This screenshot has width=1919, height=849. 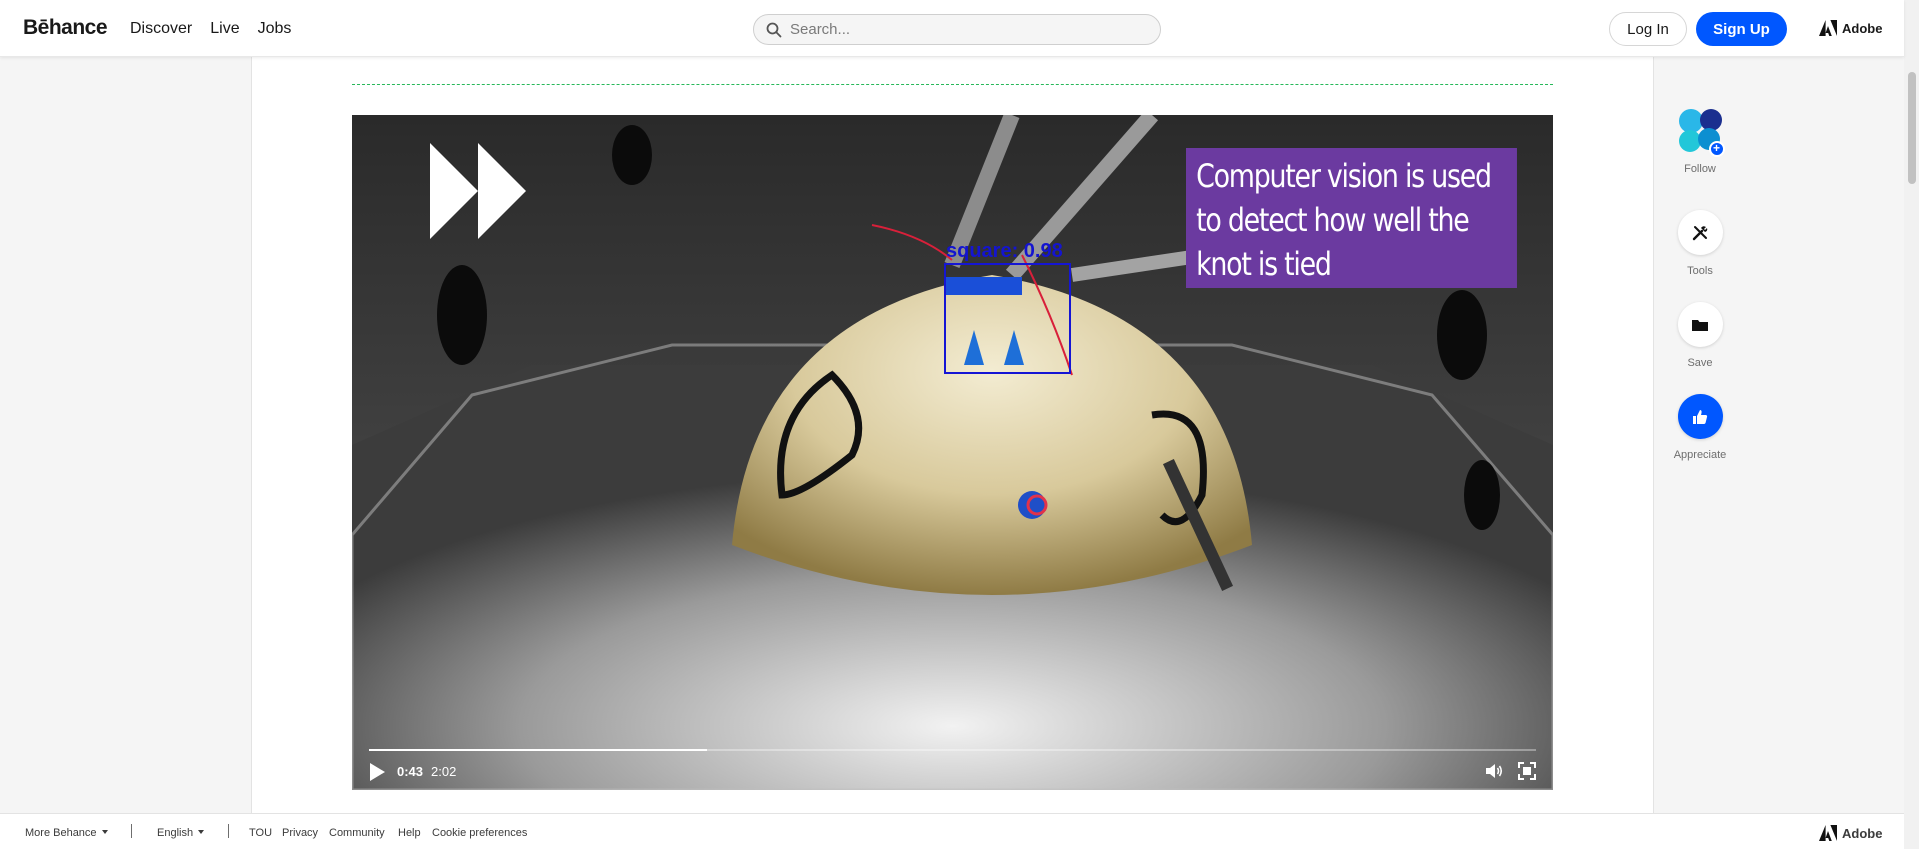 What do you see at coordinates (774, 29) in the screenshot?
I see `search-icon` at bounding box center [774, 29].